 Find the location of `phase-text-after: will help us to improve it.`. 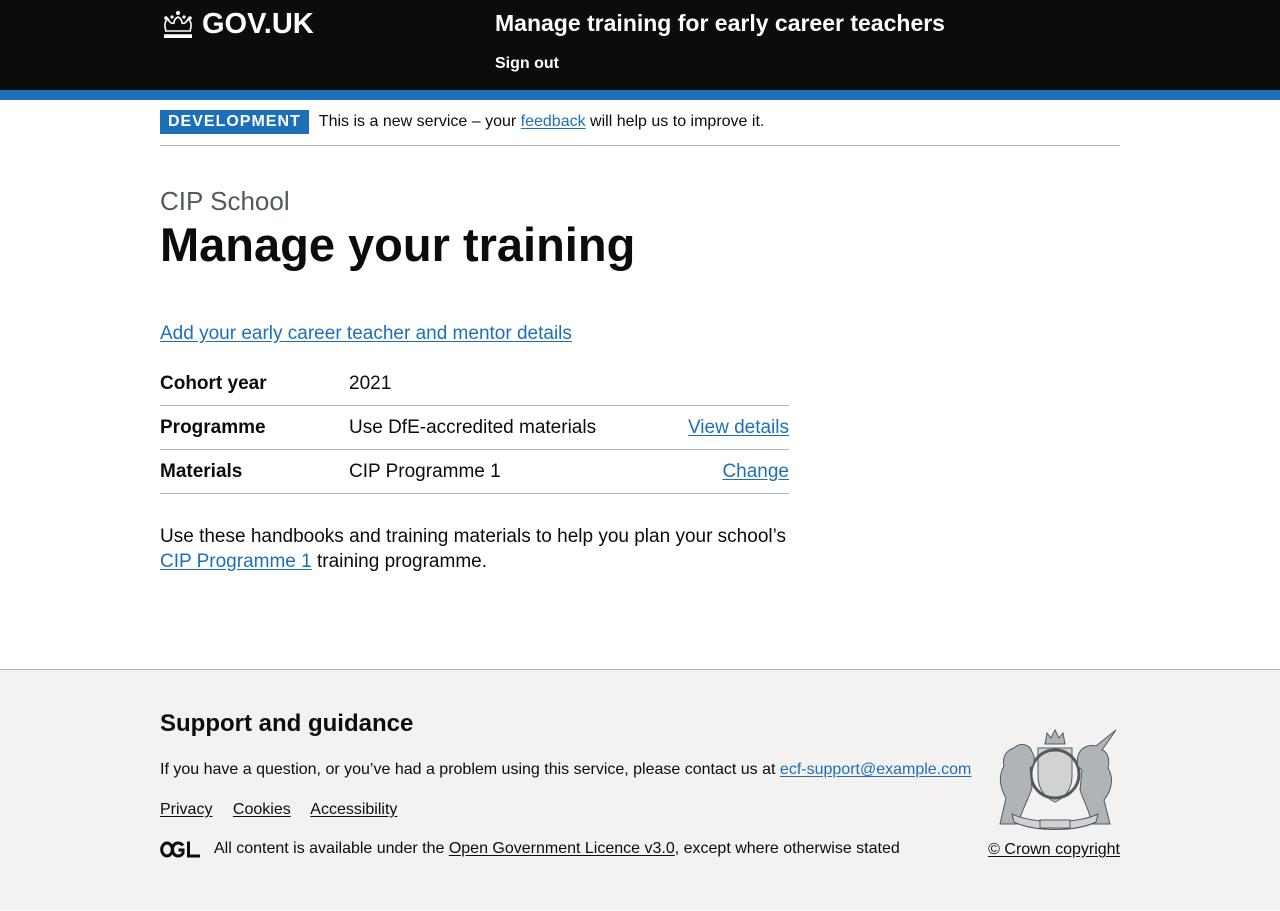

phase-text-after: will help us to improve it. is located at coordinates (675, 121).